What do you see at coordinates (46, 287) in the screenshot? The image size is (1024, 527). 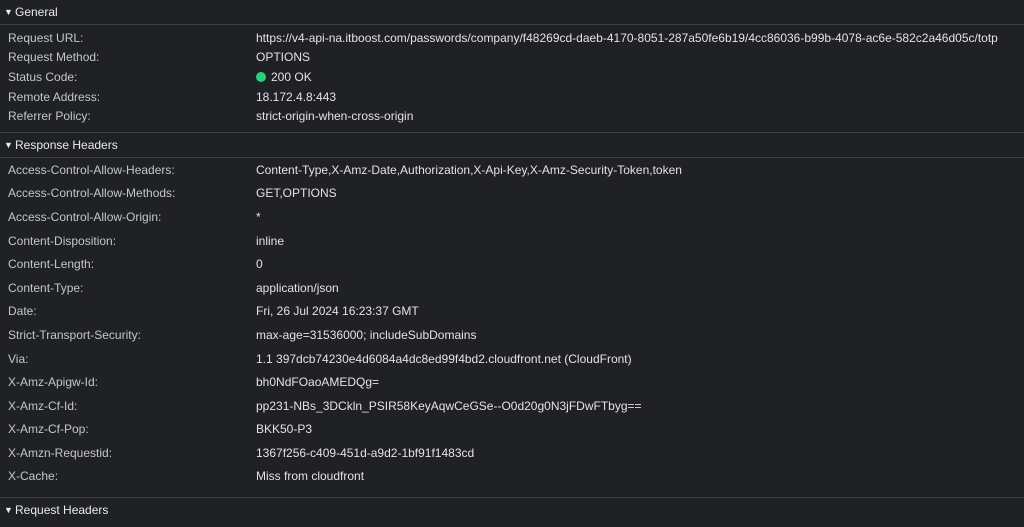 I see `header-name: Content-Type:` at bounding box center [46, 287].